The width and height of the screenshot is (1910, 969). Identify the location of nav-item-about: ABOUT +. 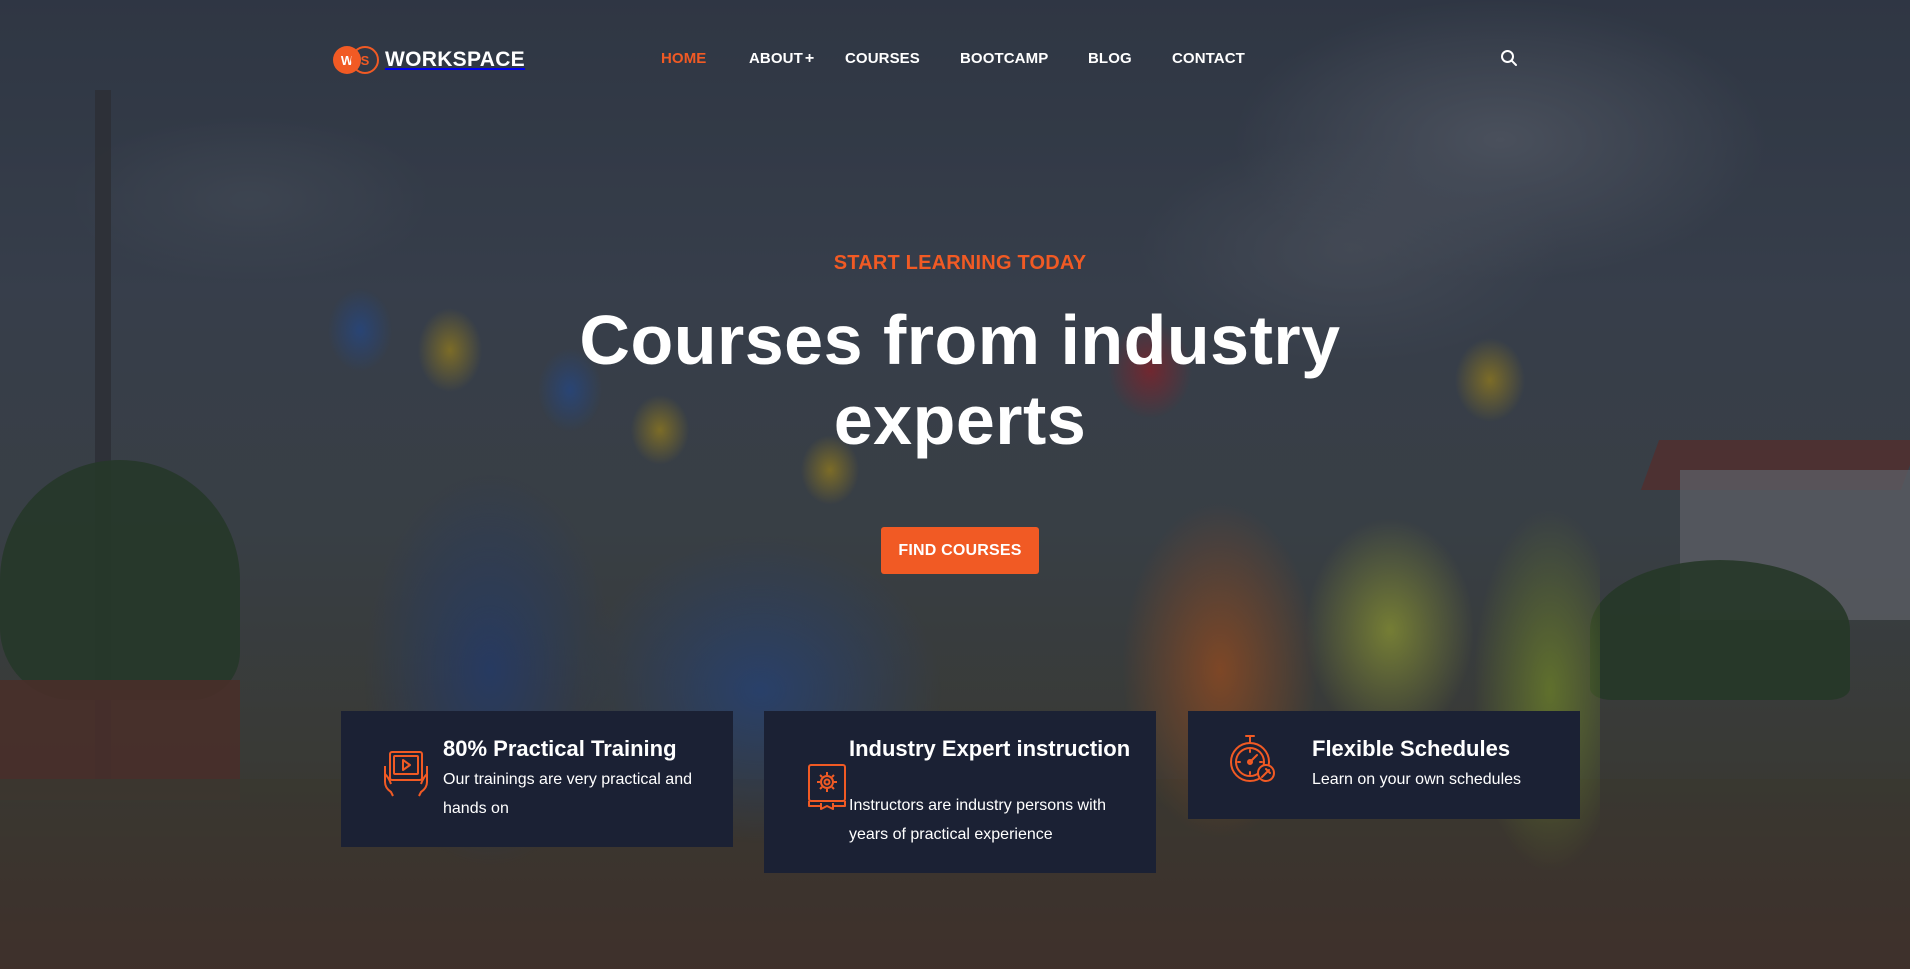
(781, 59).